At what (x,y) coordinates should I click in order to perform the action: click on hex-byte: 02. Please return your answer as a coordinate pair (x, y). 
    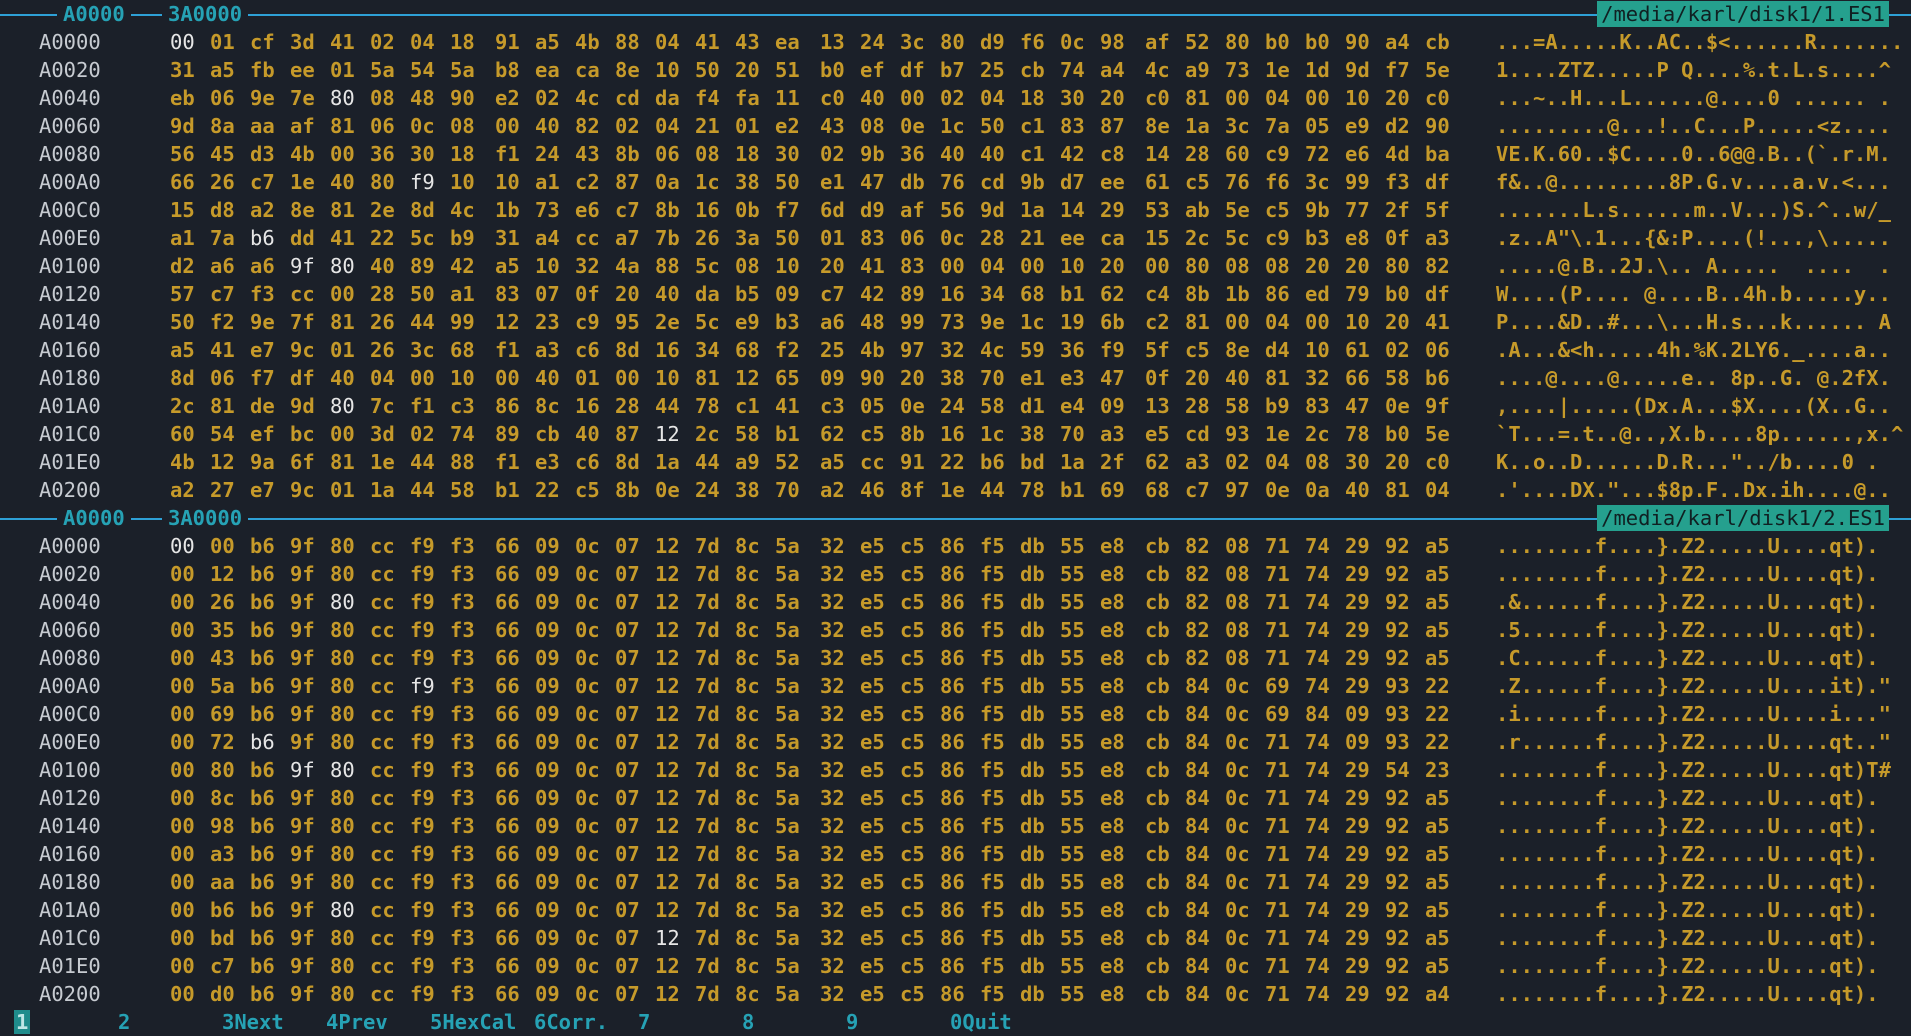
    Looking at the image, I should click on (835, 154).